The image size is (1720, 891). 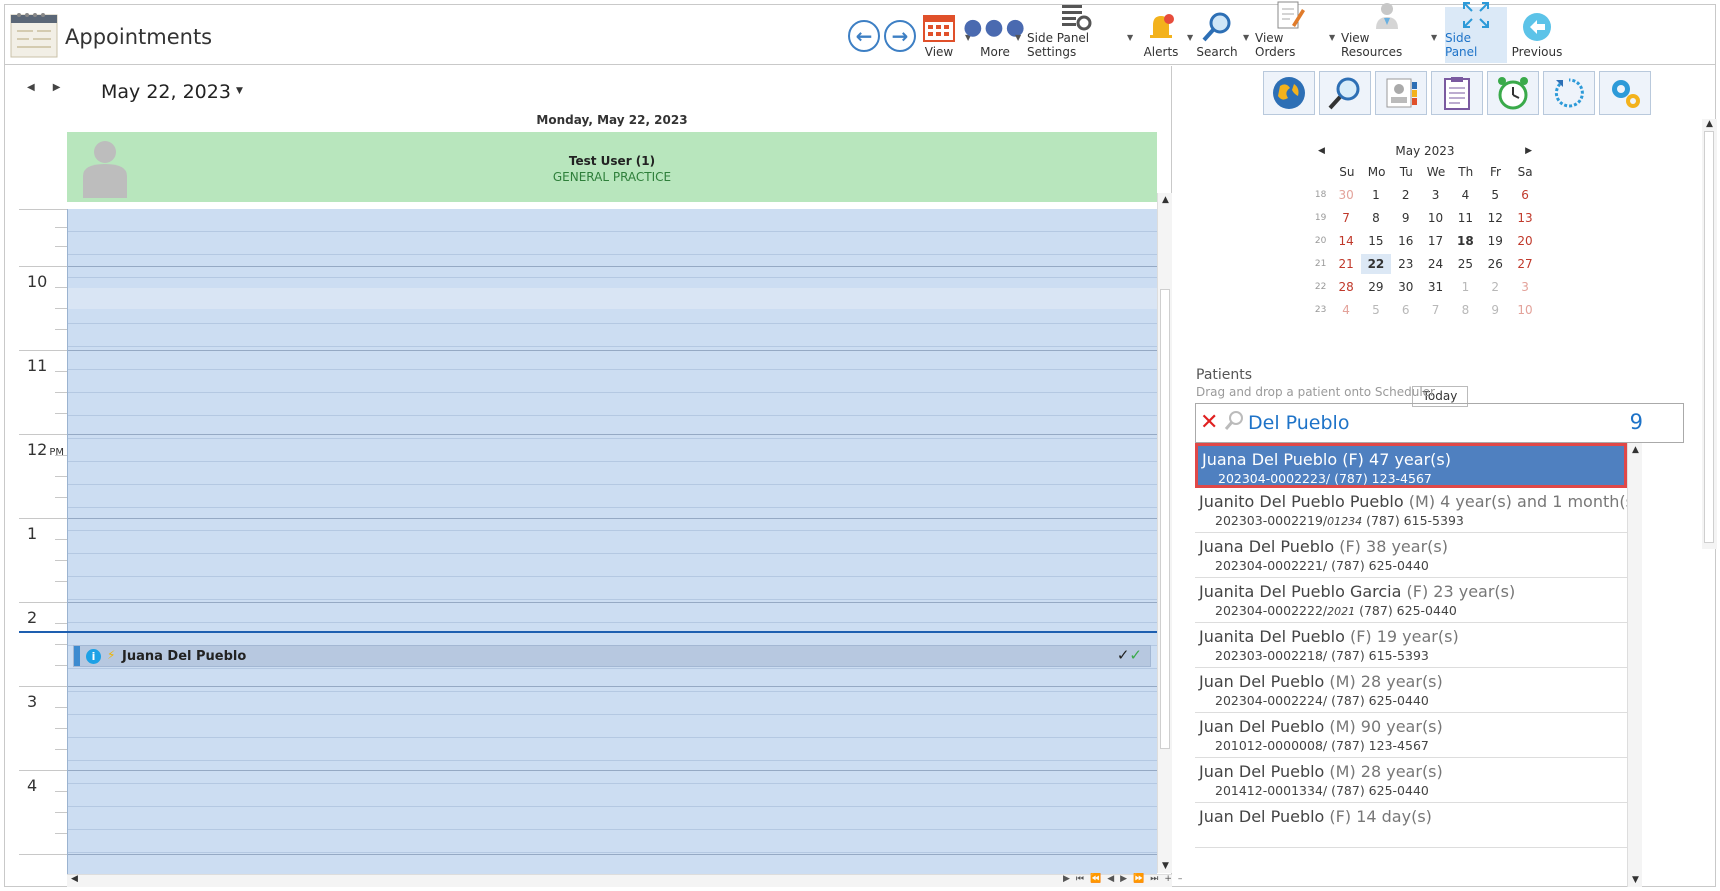 I want to click on patient-list-item: Juan Del Pueblo (F) 14 day(s), so click(x=1411, y=825).